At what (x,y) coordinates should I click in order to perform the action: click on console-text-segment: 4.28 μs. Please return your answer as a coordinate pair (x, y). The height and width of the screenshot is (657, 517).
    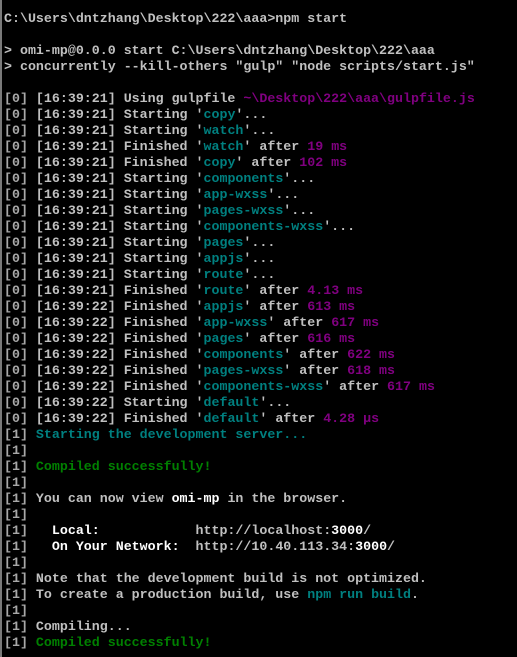
    Looking at the image, I should click on (351, 418).